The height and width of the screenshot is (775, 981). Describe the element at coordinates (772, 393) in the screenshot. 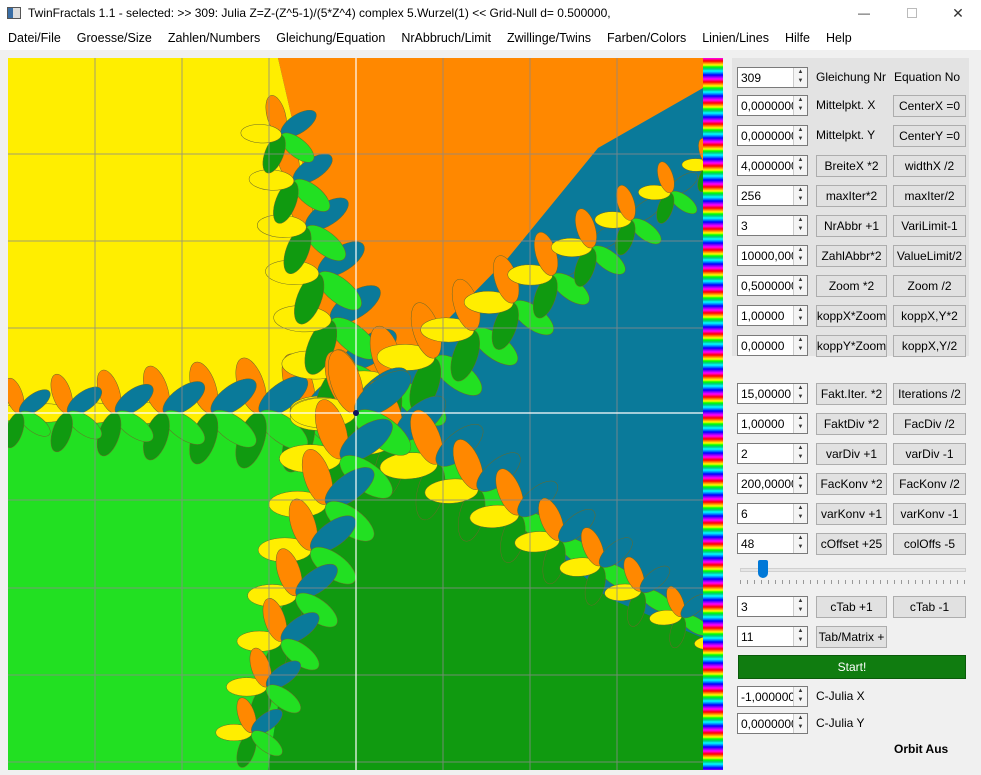

I see `faktiter-spinbox: 15,00000 ▲ ▼` at that location.